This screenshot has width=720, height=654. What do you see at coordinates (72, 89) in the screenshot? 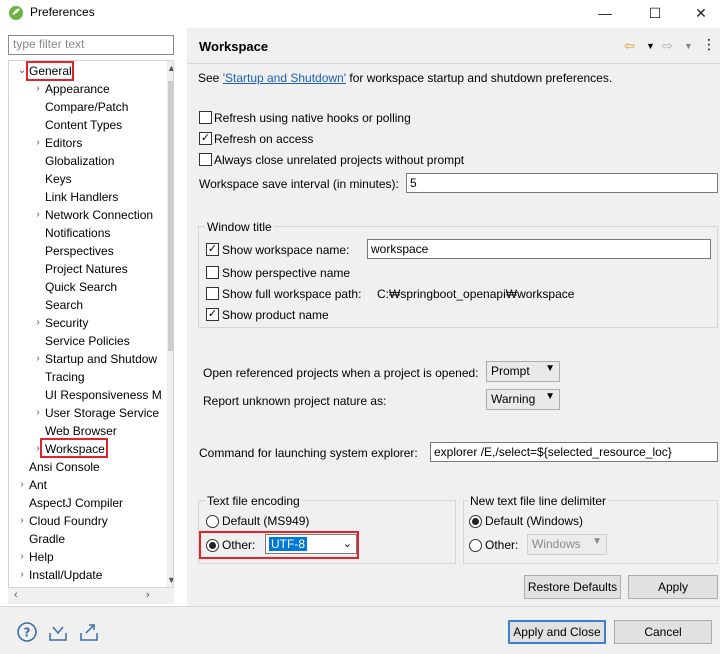
I see `tree-item: › Appearance` at bounding box center [72, 89].